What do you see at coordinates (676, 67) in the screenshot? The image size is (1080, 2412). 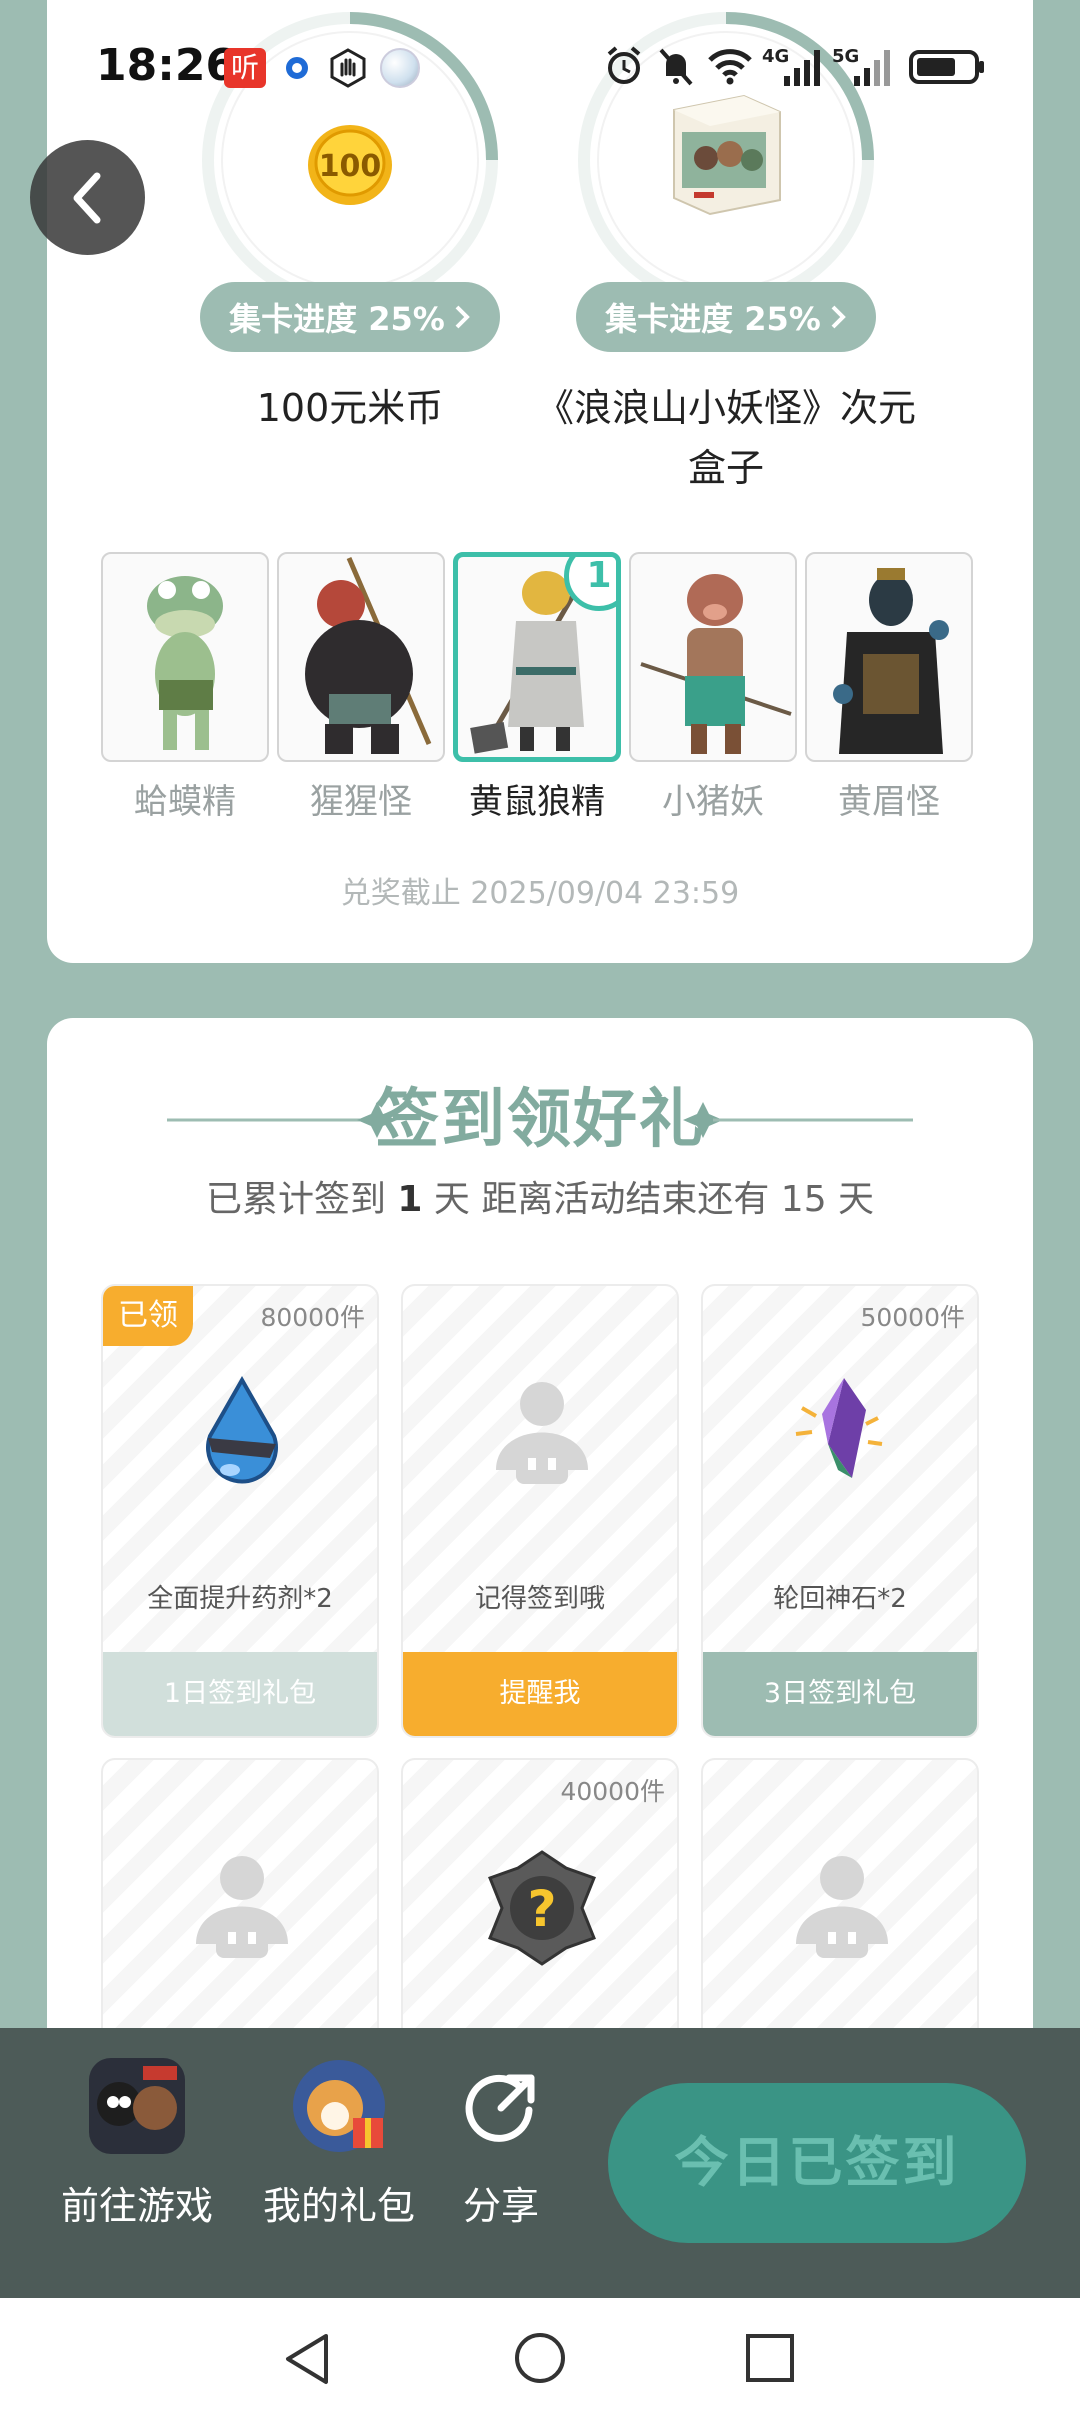 I see `mute-bell-icon` at bounding box center [676, 67].